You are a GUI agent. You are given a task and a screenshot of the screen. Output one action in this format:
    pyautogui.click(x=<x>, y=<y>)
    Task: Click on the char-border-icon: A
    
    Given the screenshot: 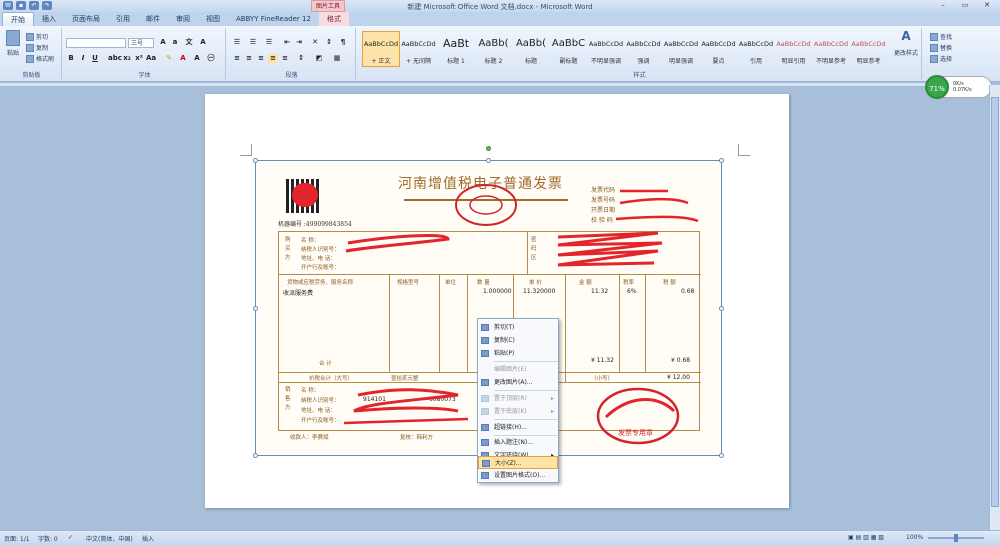 What is the action you would take?
    pyautogui.click(x=203, y=42)
    